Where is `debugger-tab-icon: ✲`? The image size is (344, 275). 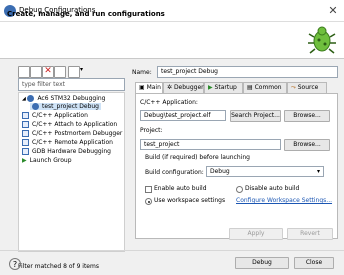 debugger-tab-icon: ✲ is located at coordinates (170, 87).